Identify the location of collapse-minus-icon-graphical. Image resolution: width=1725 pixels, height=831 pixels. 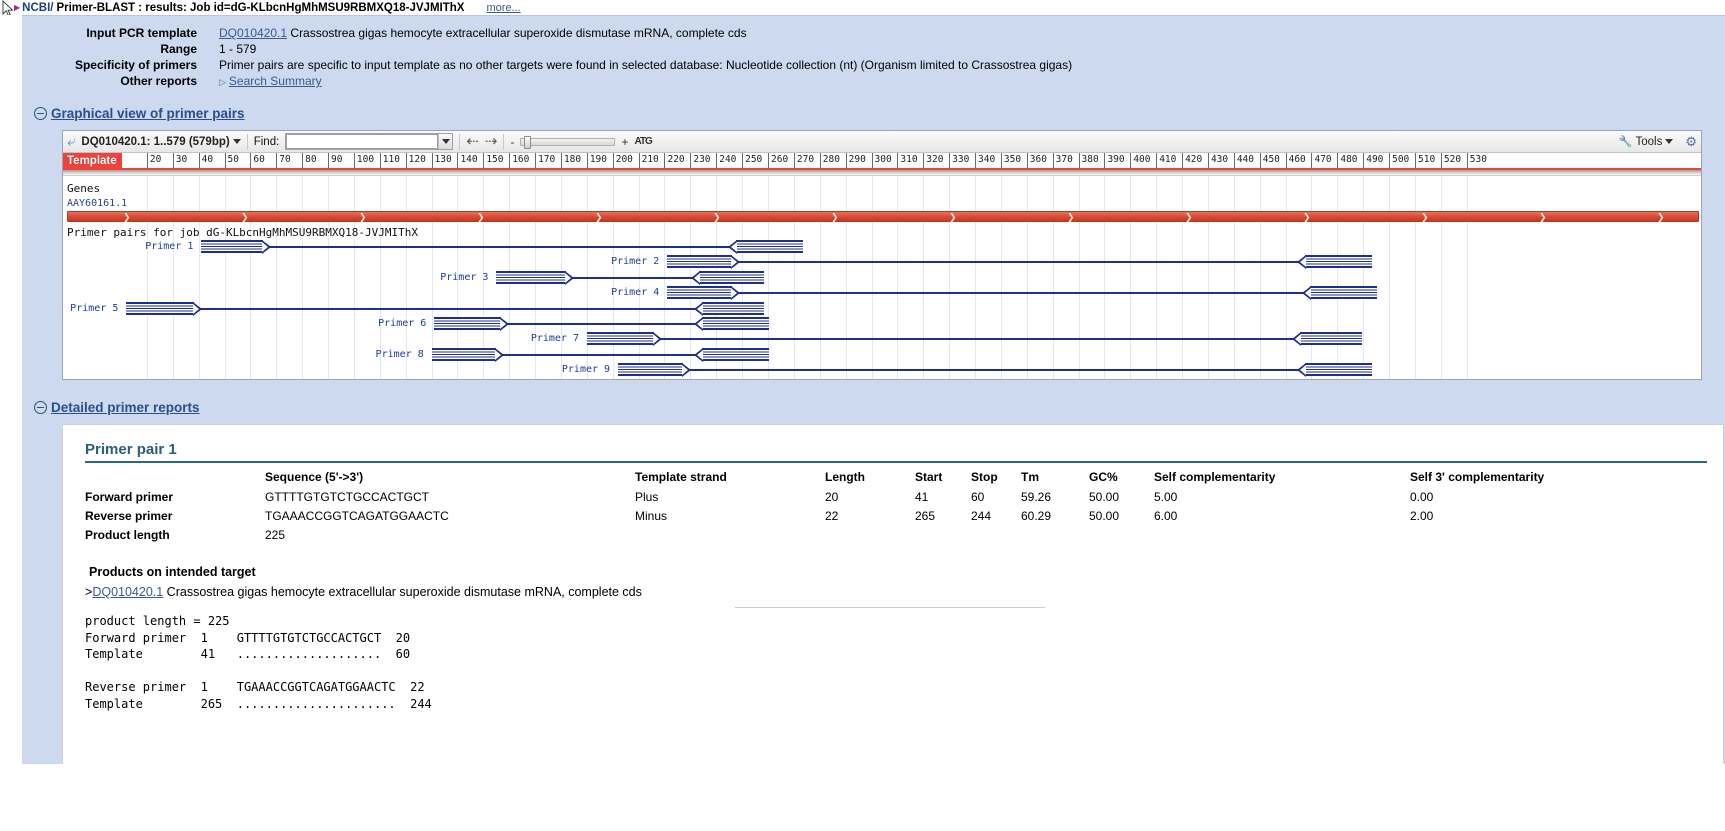
(40, 113).